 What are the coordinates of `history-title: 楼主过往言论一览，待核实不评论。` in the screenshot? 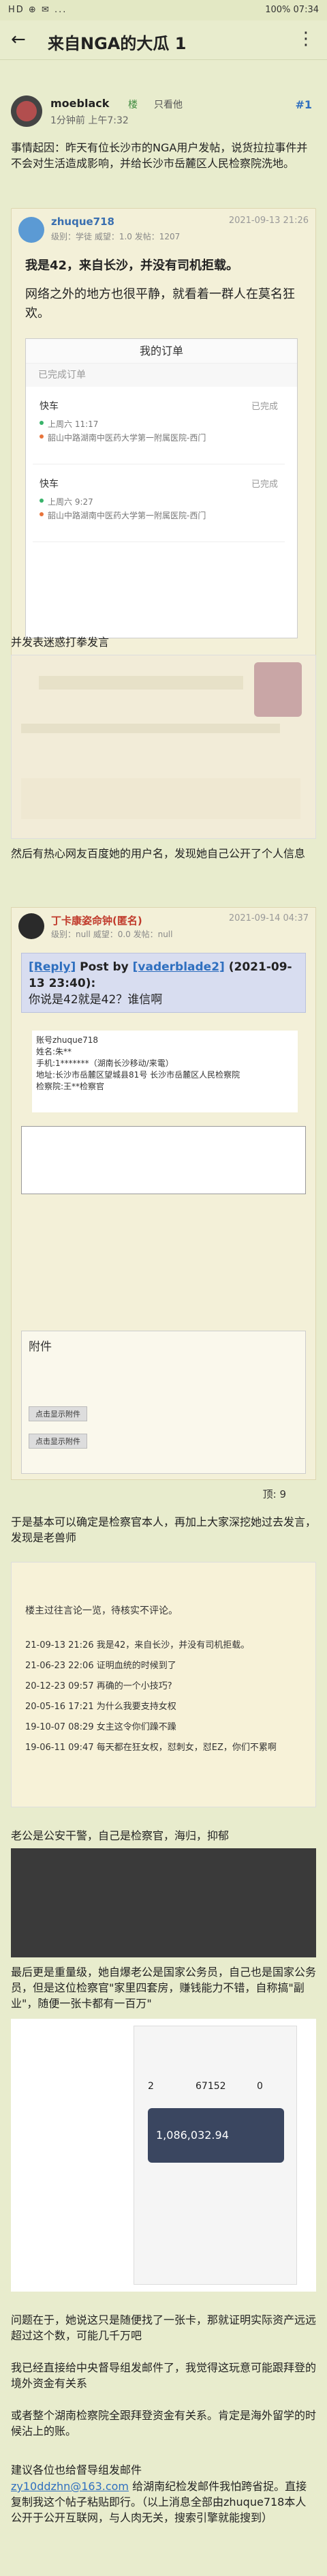 It's located at (102, 1610).